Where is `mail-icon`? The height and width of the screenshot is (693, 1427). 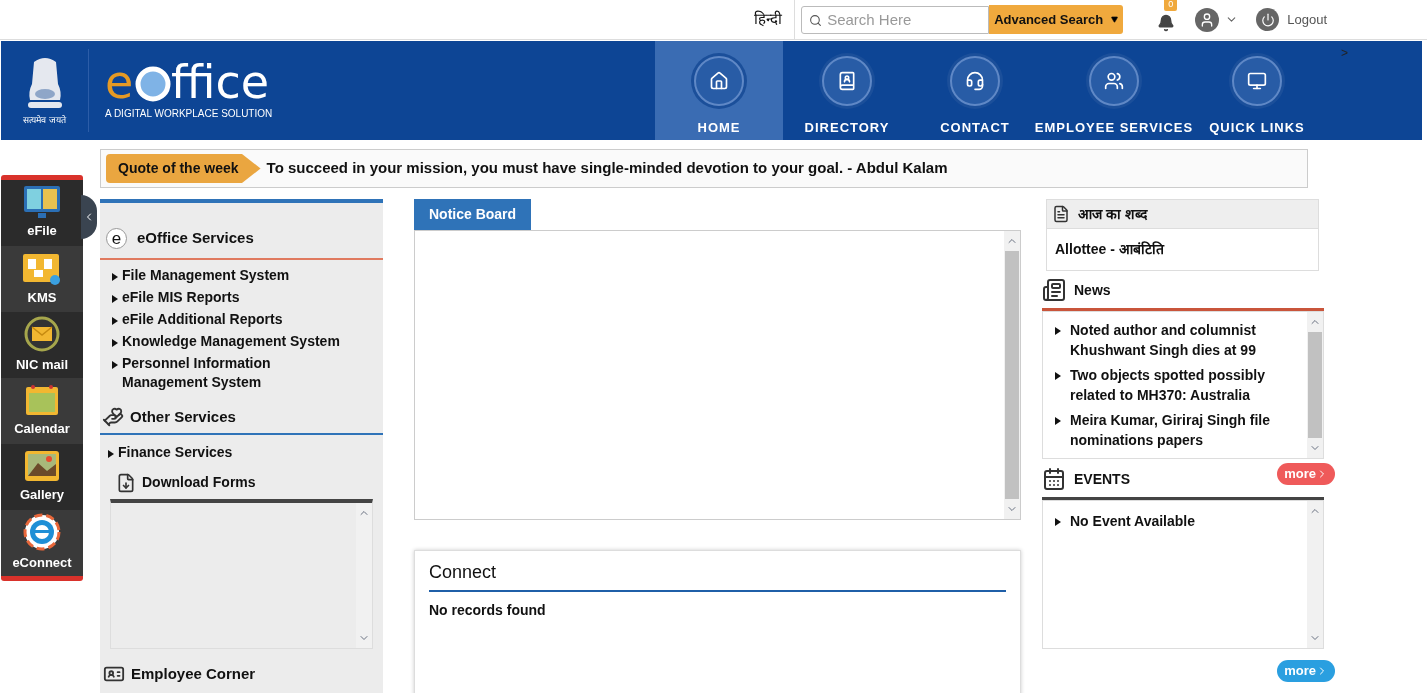
mail-icon is located at coordinates (42, 334).